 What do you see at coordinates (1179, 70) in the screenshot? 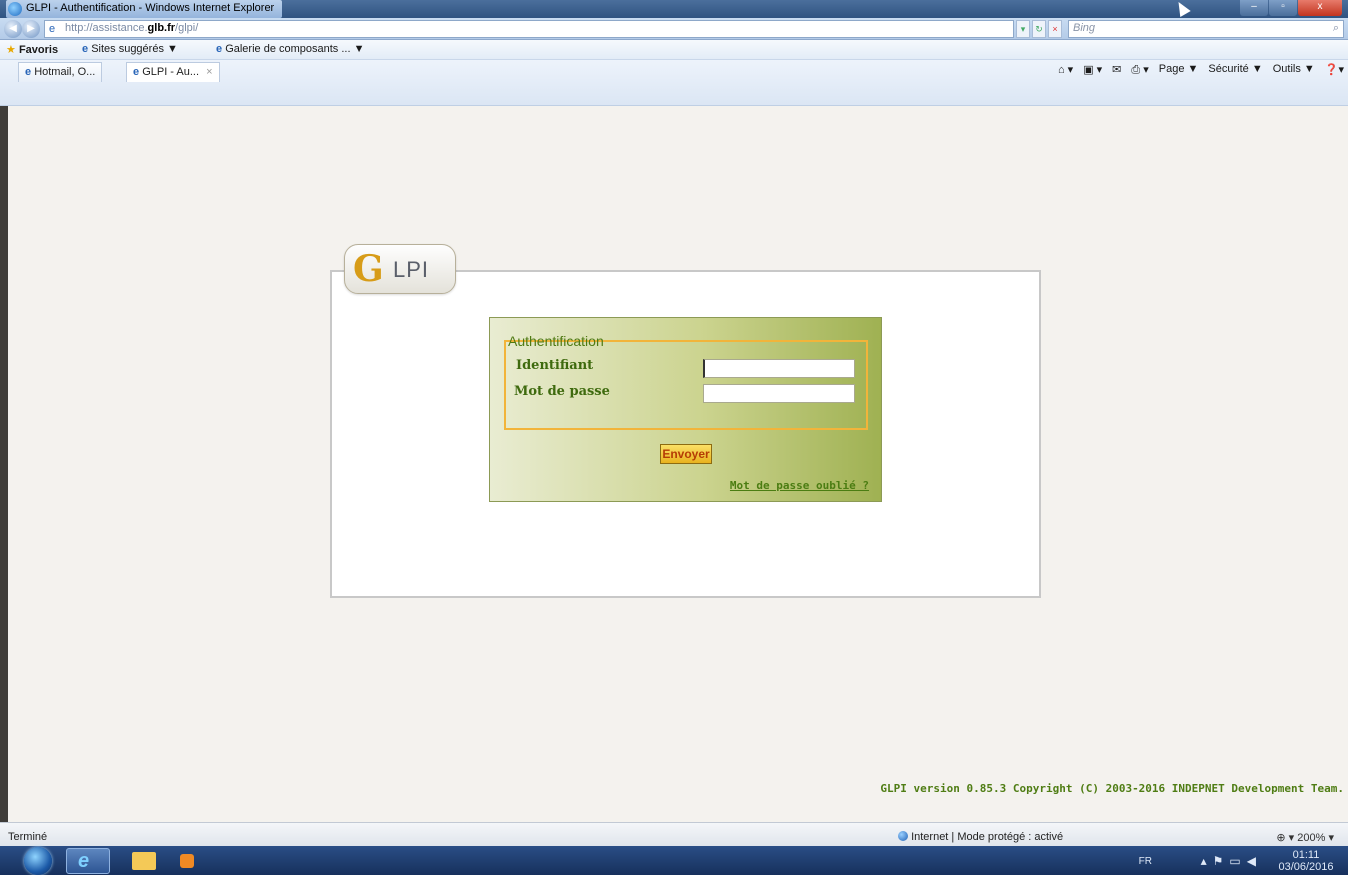
I see `page-menu: Page ▼` at bounding box center [1179, 70].